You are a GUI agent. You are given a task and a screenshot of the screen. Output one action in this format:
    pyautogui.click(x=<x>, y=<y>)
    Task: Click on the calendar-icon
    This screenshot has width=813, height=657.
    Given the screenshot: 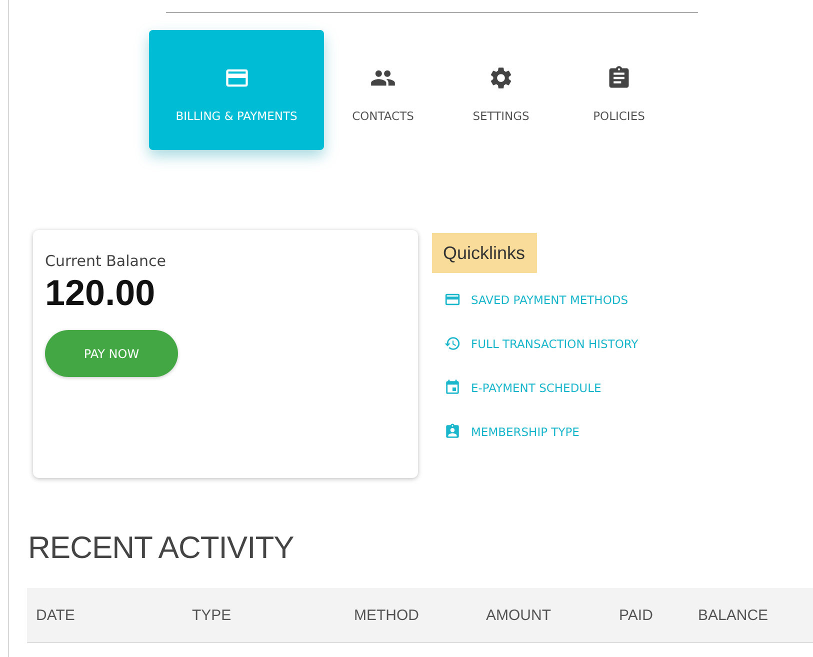 What is the action you would take?
    pyautogui.click(x=452, y=387)
    